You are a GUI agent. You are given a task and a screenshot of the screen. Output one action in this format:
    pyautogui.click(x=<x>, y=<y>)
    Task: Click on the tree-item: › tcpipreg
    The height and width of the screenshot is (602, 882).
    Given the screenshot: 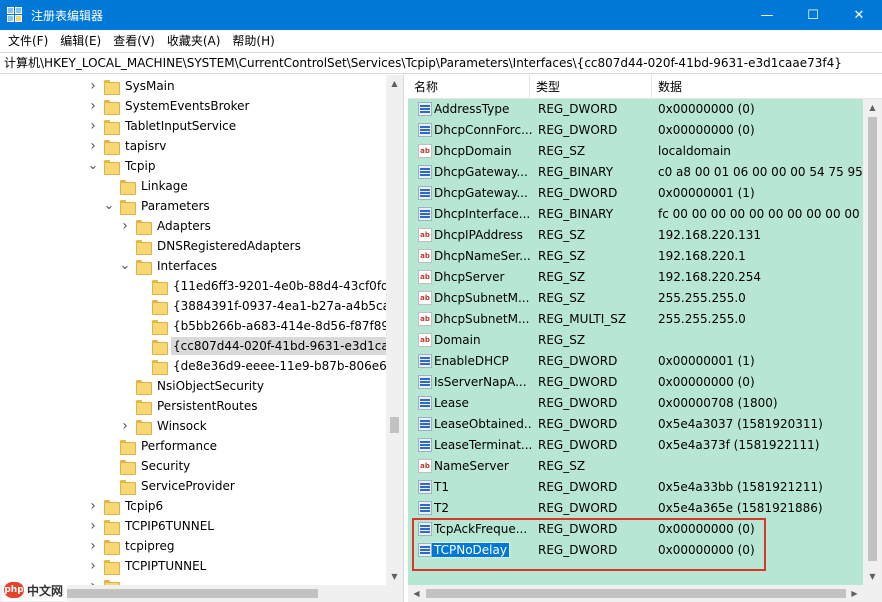 What is the action you would take?
    pyautogui.click(x=132, y=546)
    